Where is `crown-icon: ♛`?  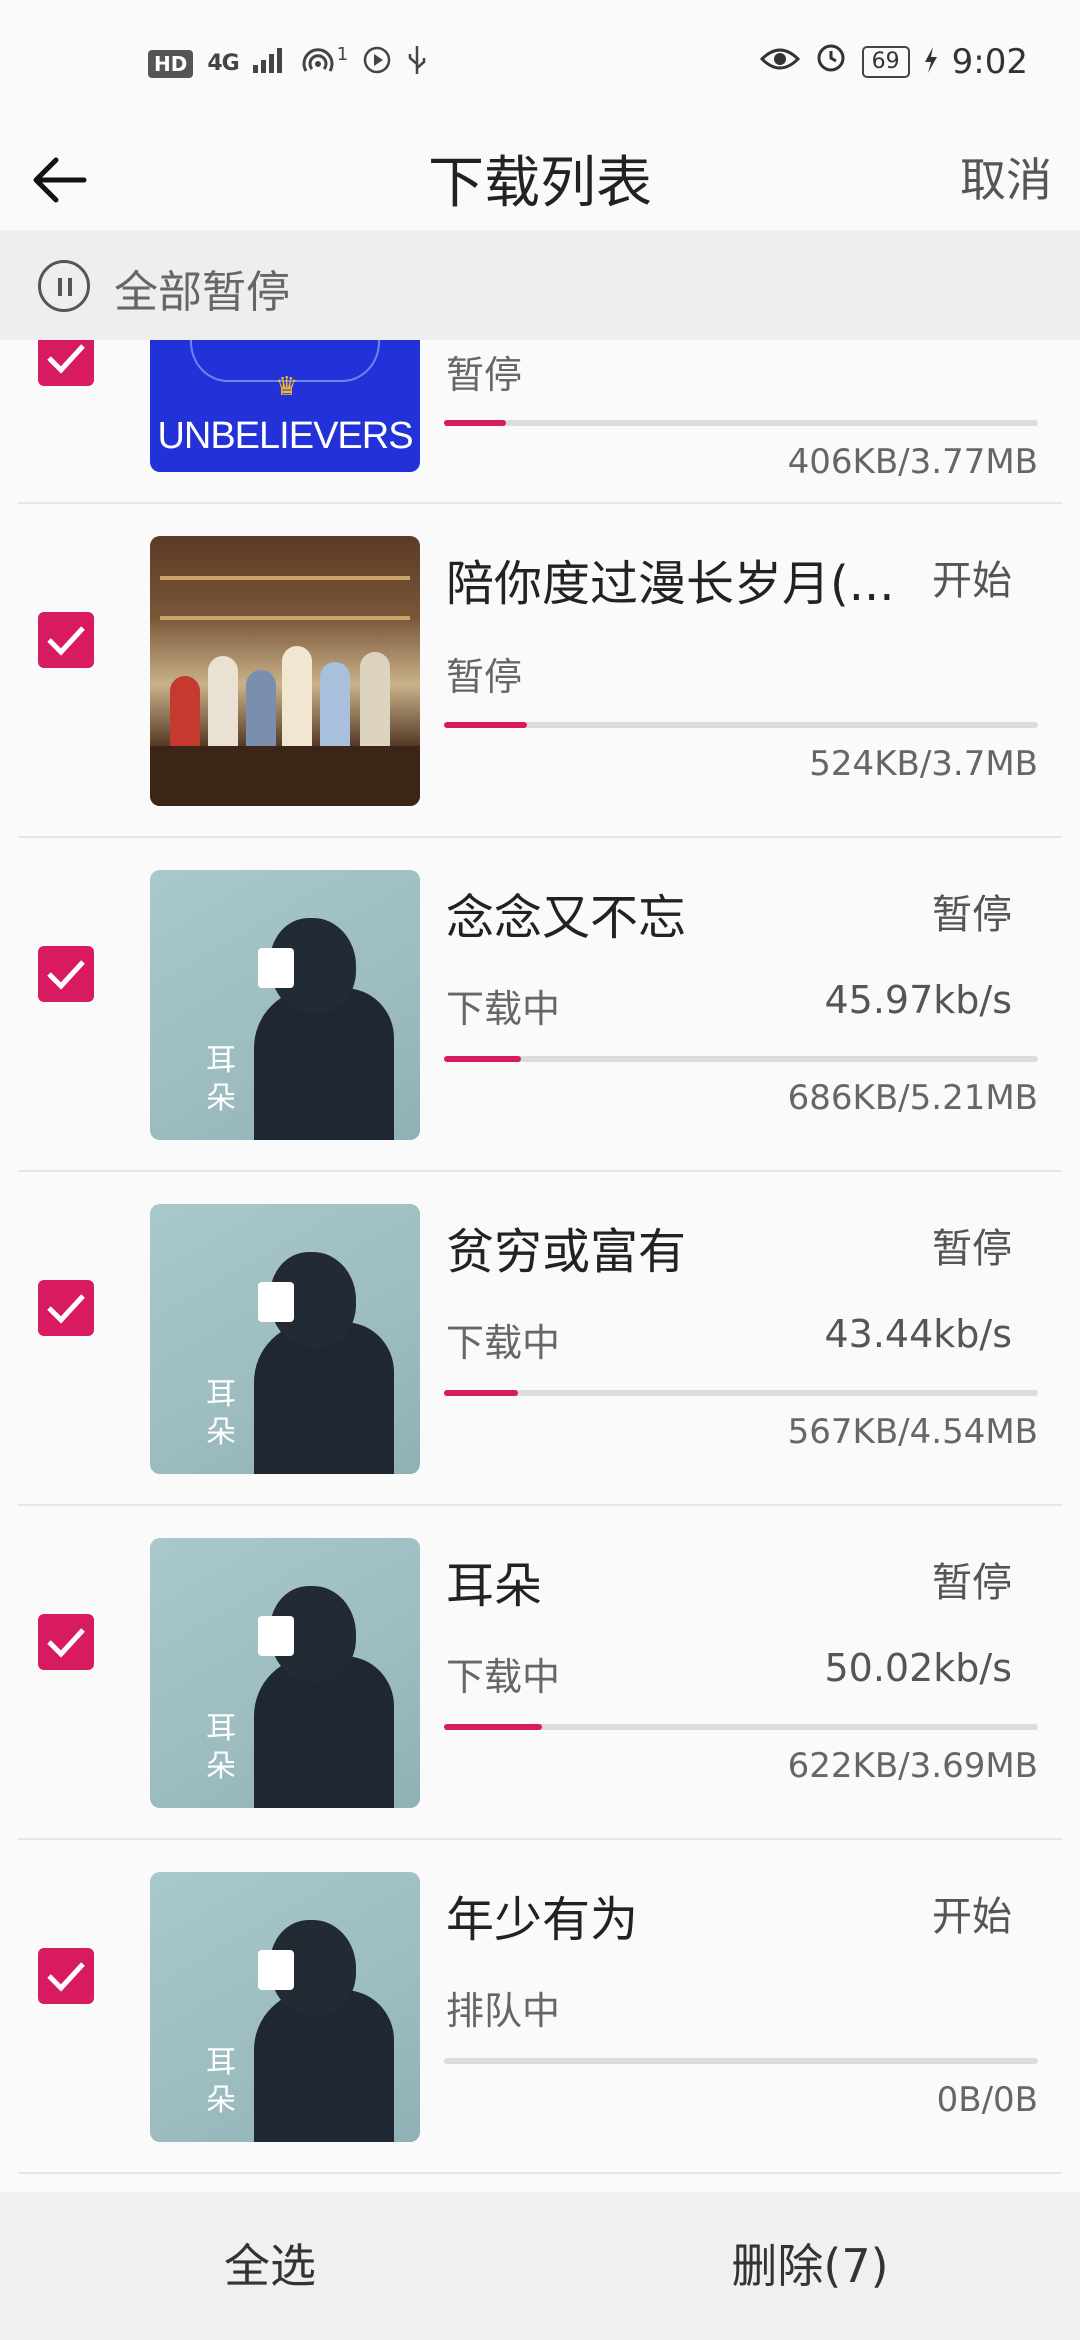
crown-icon: ♛ is located at coordinates (287, 387).